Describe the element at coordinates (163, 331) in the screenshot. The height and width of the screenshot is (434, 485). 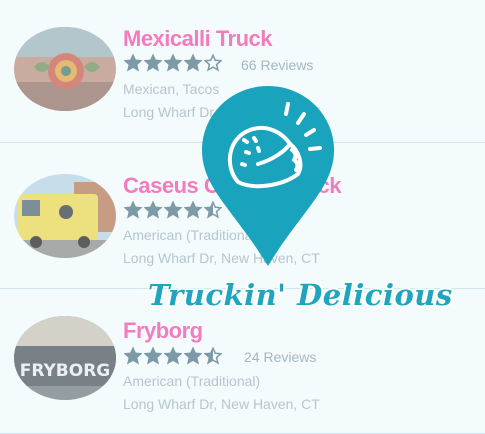
I see `truck-name: Fryborg` at that location.